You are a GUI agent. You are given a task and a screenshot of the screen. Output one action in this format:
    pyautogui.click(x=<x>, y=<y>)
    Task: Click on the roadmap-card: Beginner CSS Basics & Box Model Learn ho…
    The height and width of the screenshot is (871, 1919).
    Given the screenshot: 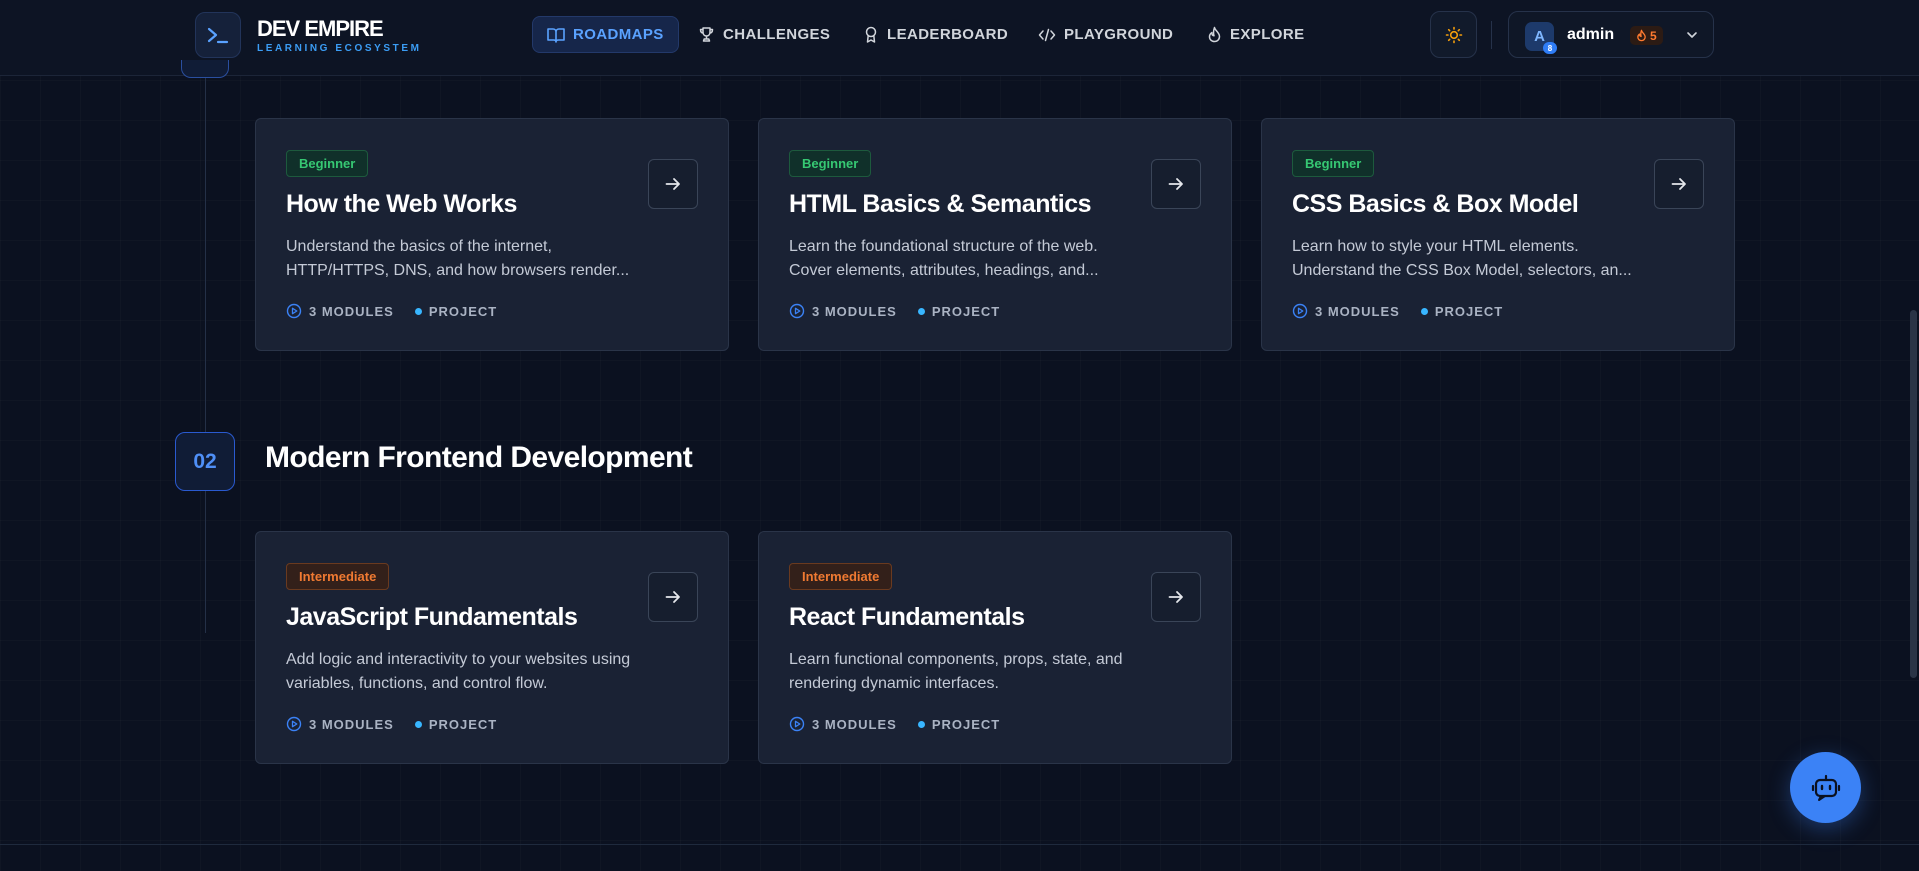 What is the action you would take?
    pyautogui.click(x=1498, y=234)
    